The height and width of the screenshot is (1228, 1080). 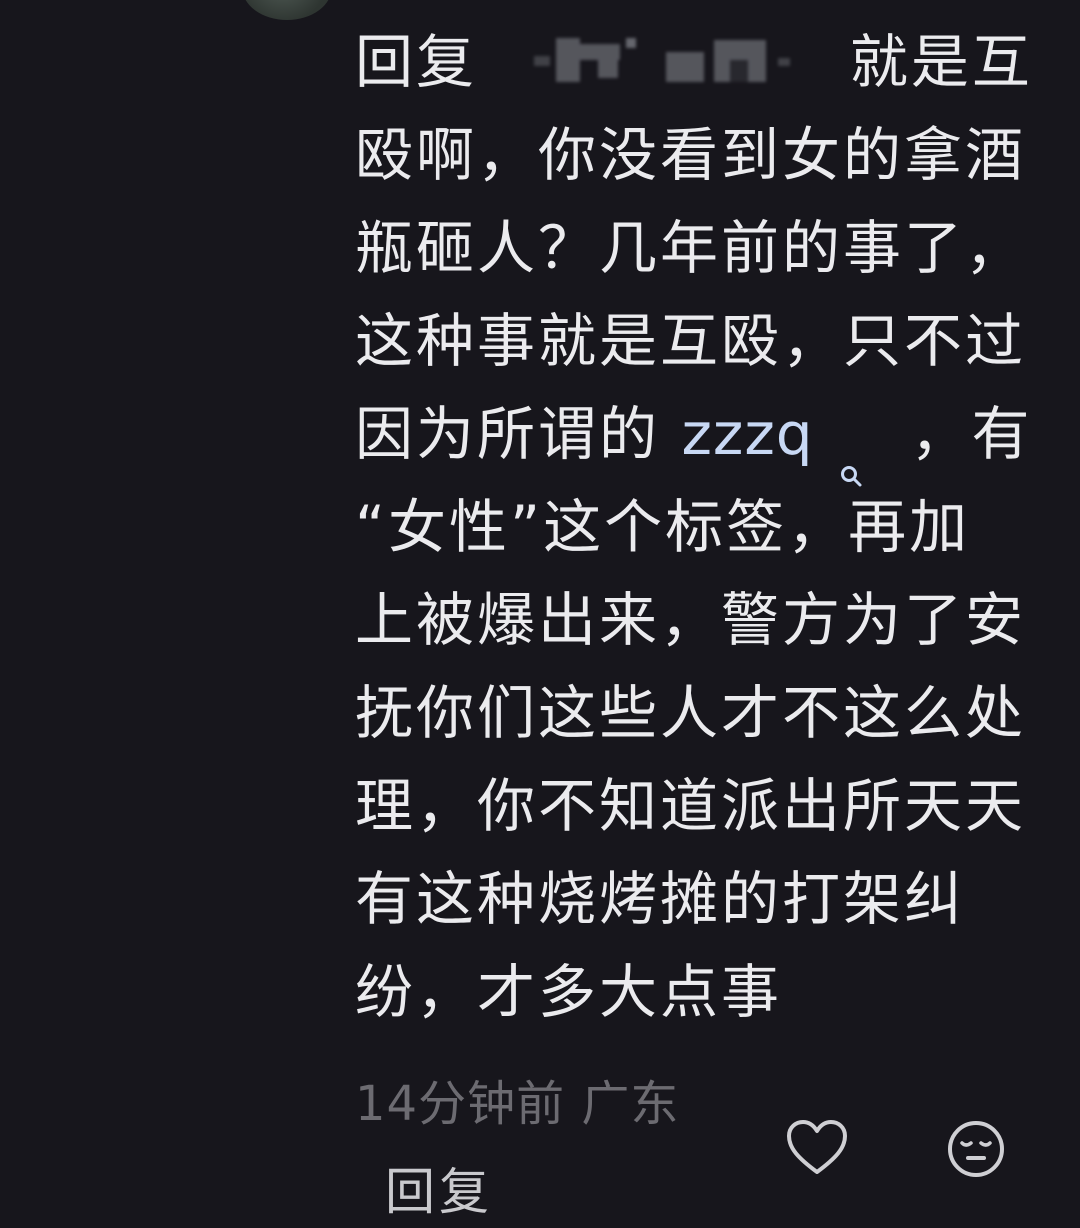 What do you see at coordinates (416, 62) in the screenshot?
I see `reply-prefix: 回复` at bounding box center [416, 62].